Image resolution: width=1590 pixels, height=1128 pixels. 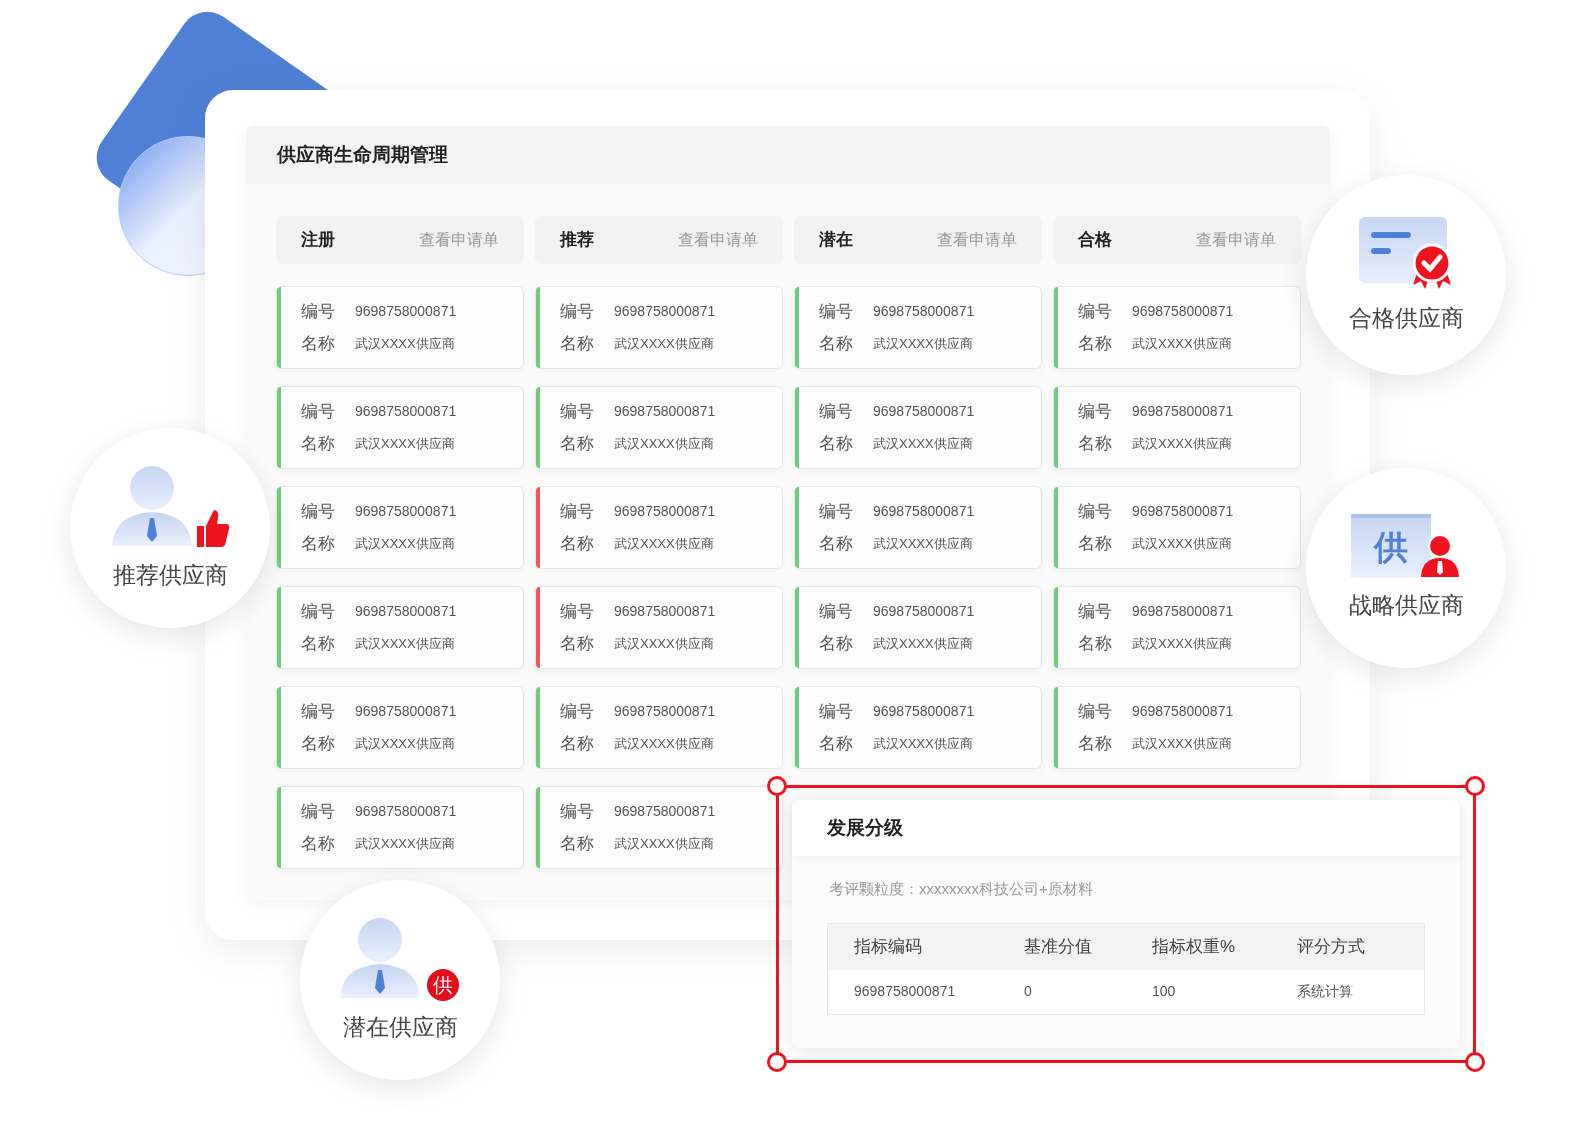 What do you see at coordinates (400, 1027) in the screenshot?
I see `badge-label: 潜在供应商` at bounding box center [400, 1027].